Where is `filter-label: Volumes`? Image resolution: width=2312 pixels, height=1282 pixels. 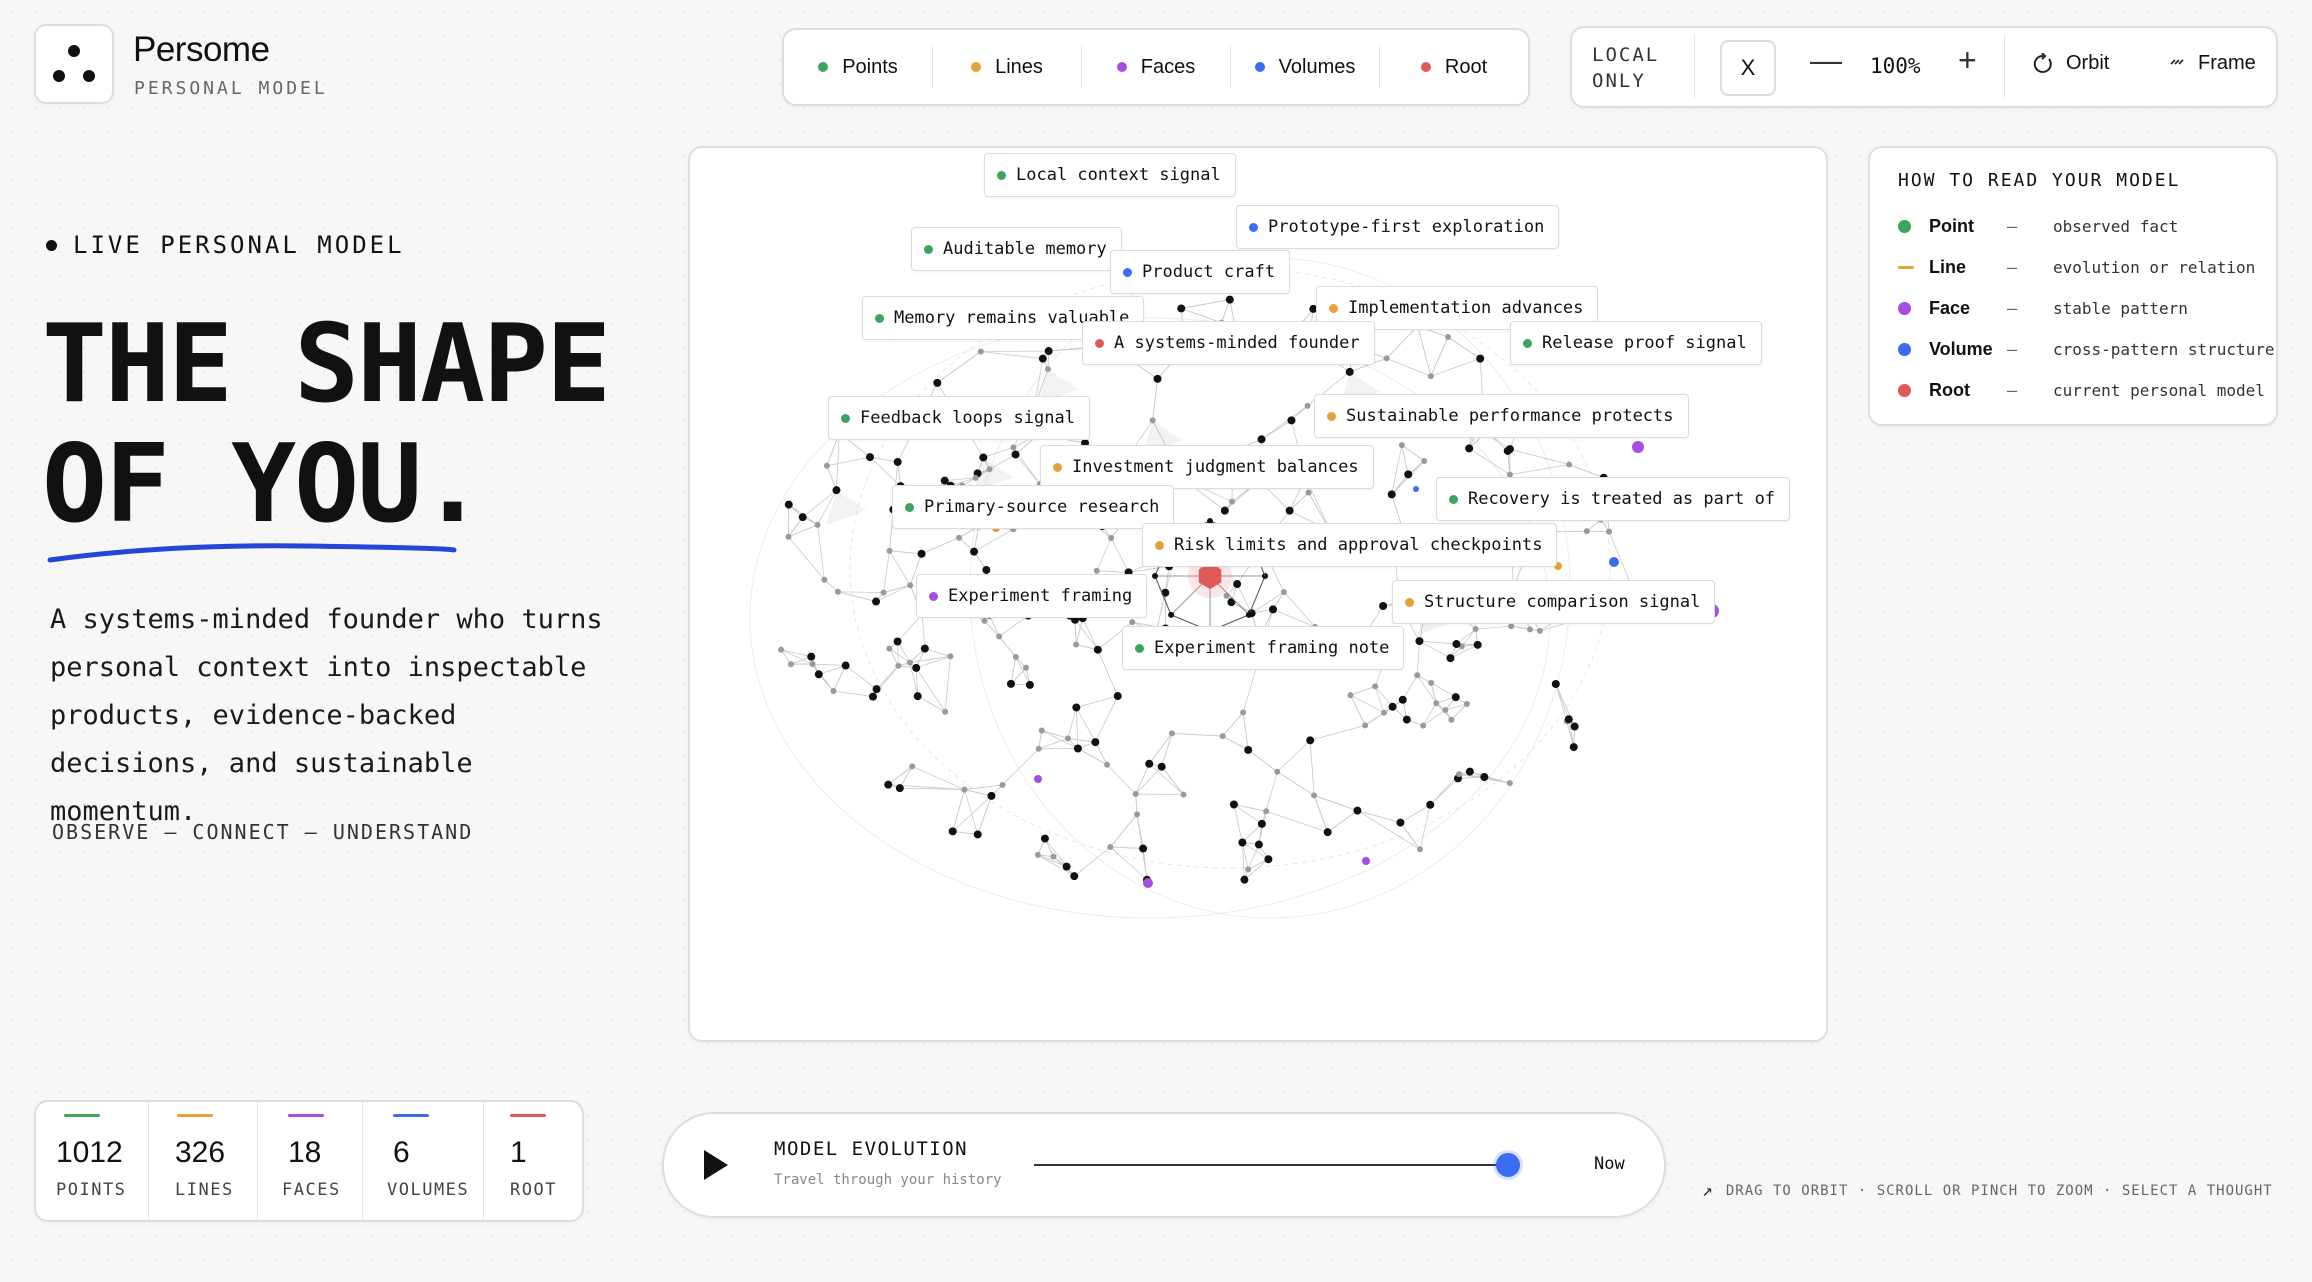 filter-label: Volumes is located at coordinates (1317, 66).